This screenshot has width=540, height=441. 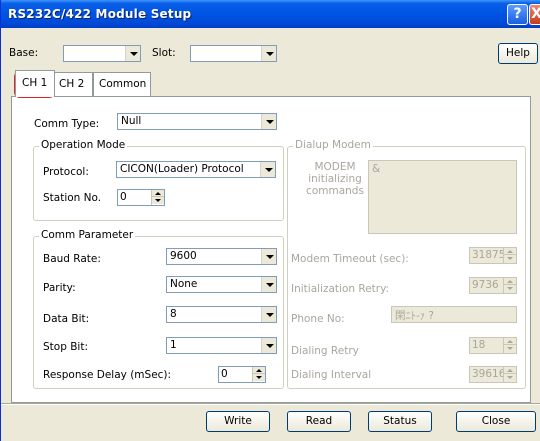 I want to click on init-retry-stepper: 9736, so click(x=493, y=285).